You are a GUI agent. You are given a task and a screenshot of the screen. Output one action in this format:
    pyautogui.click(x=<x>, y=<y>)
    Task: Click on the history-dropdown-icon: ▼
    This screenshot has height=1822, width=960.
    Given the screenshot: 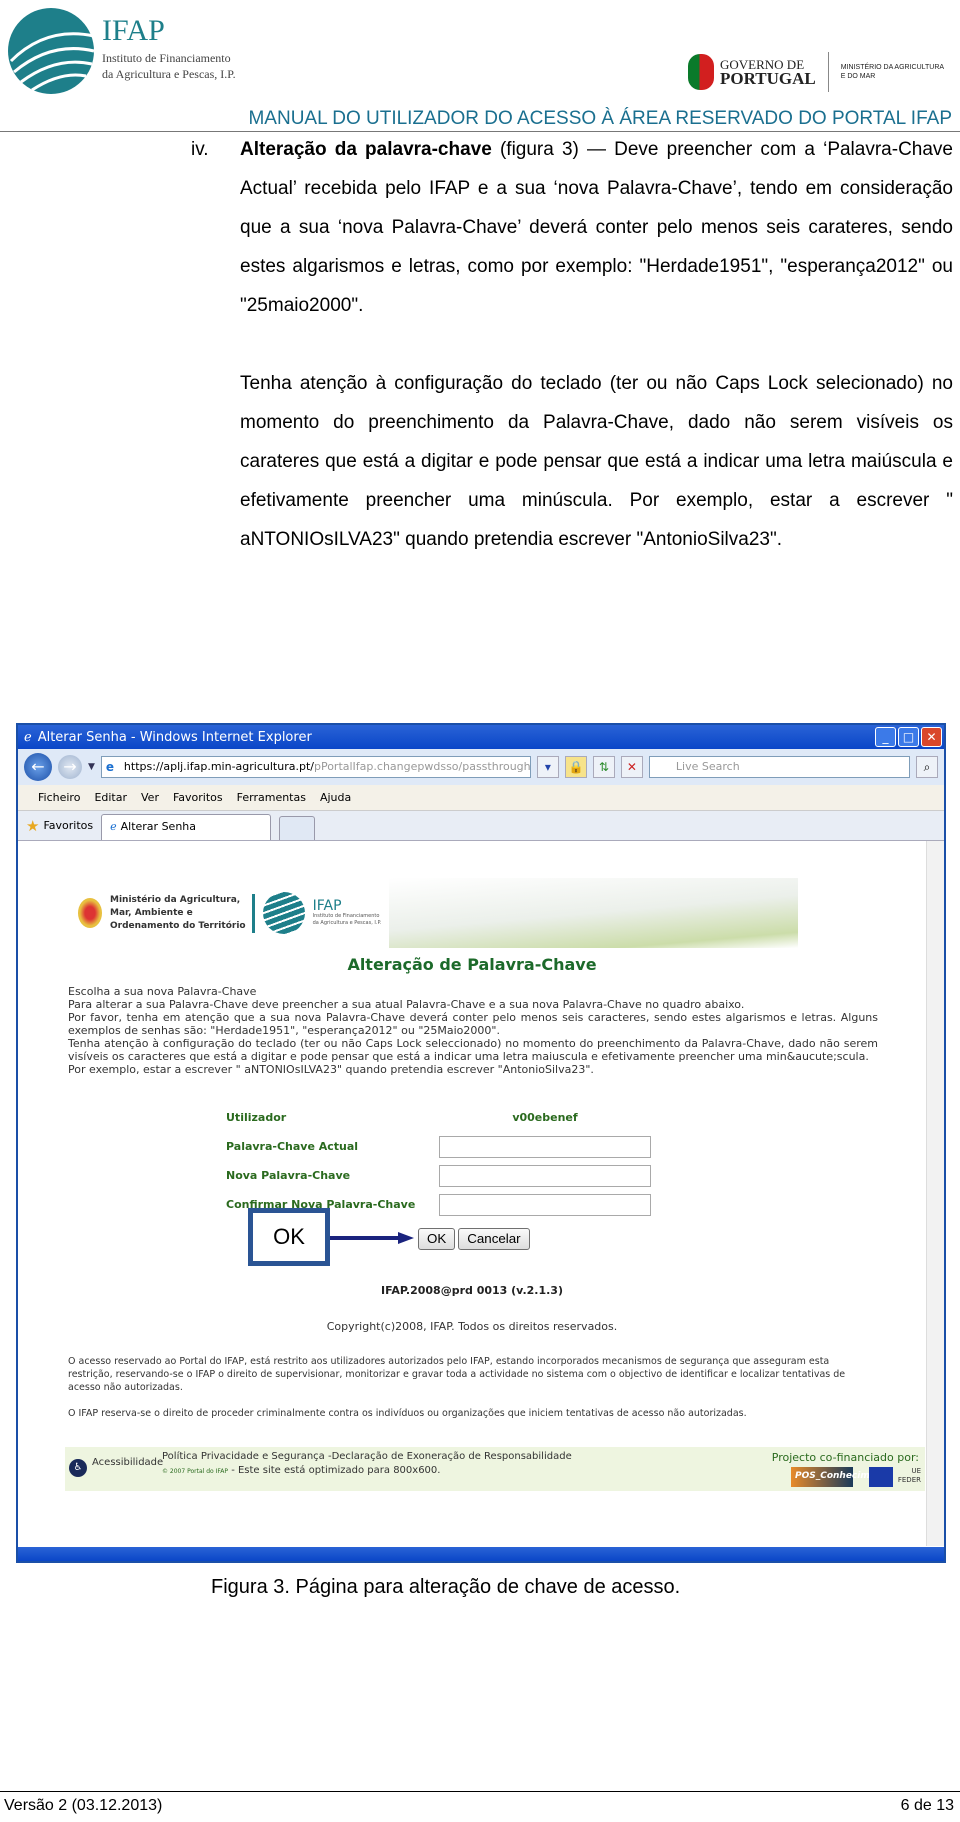 What is the action you would take?
    pyautogui.click(x=91, y=767)
    